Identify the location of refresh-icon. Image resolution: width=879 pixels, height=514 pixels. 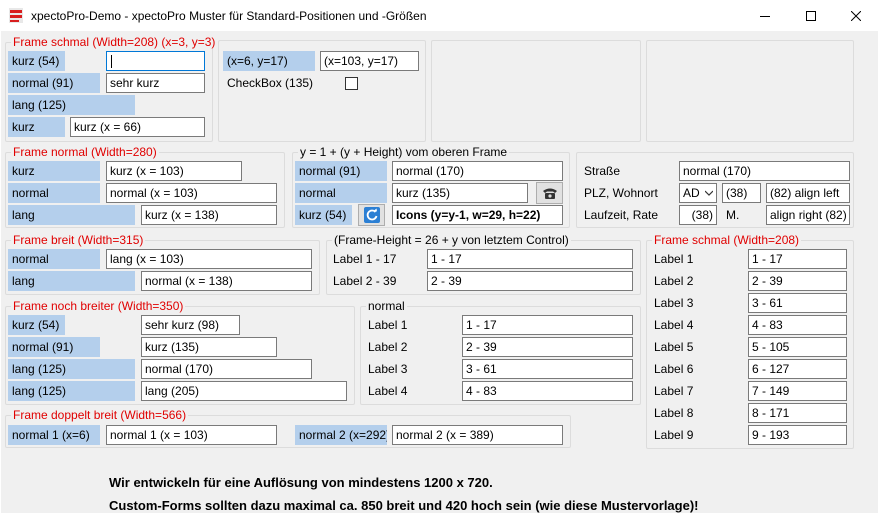
(371, 215).